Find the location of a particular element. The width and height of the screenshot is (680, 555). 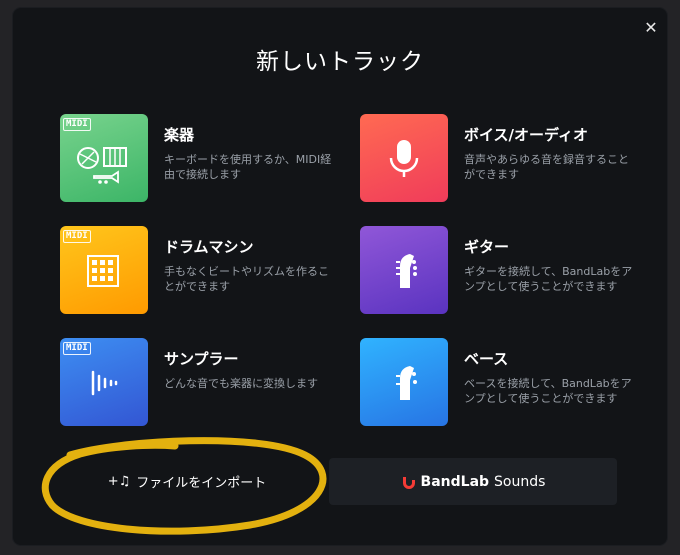

bottom-actions: +♫ ファイルをインポート BandLab Sounds is located at coordinates (332, 481).